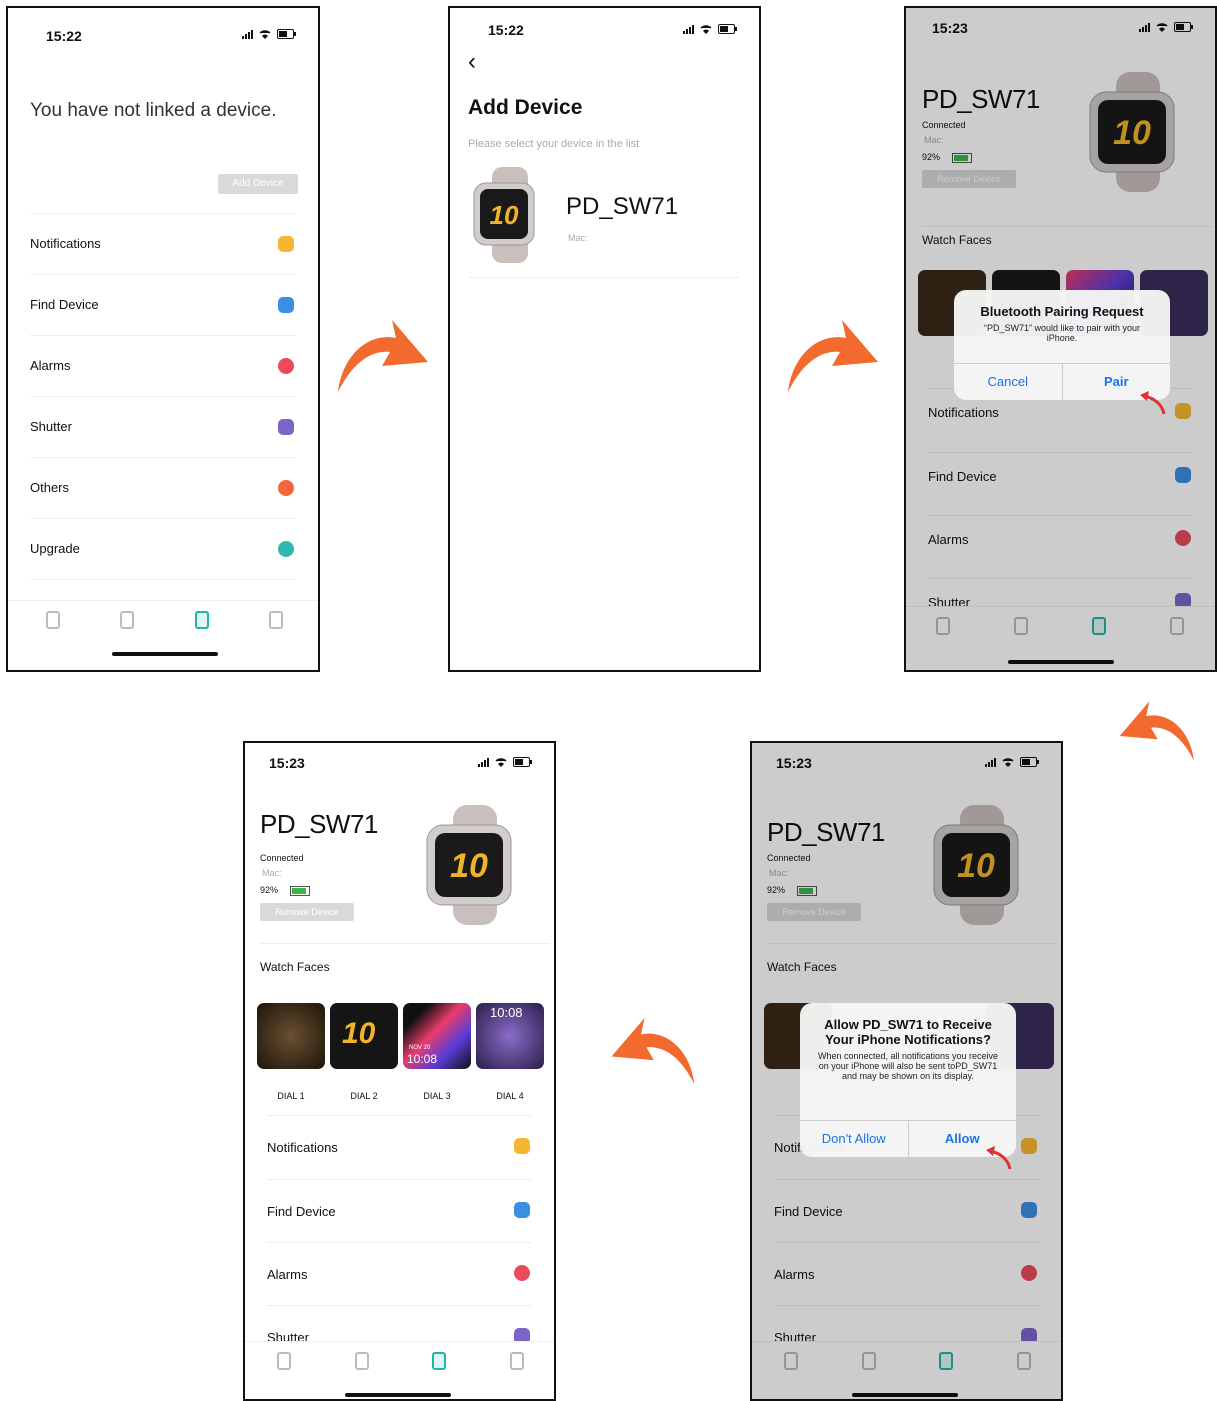  Describe the element at coordinates (153, 110) in the screenshot. I see `no-device-title: You have not linked a device.` at that location.